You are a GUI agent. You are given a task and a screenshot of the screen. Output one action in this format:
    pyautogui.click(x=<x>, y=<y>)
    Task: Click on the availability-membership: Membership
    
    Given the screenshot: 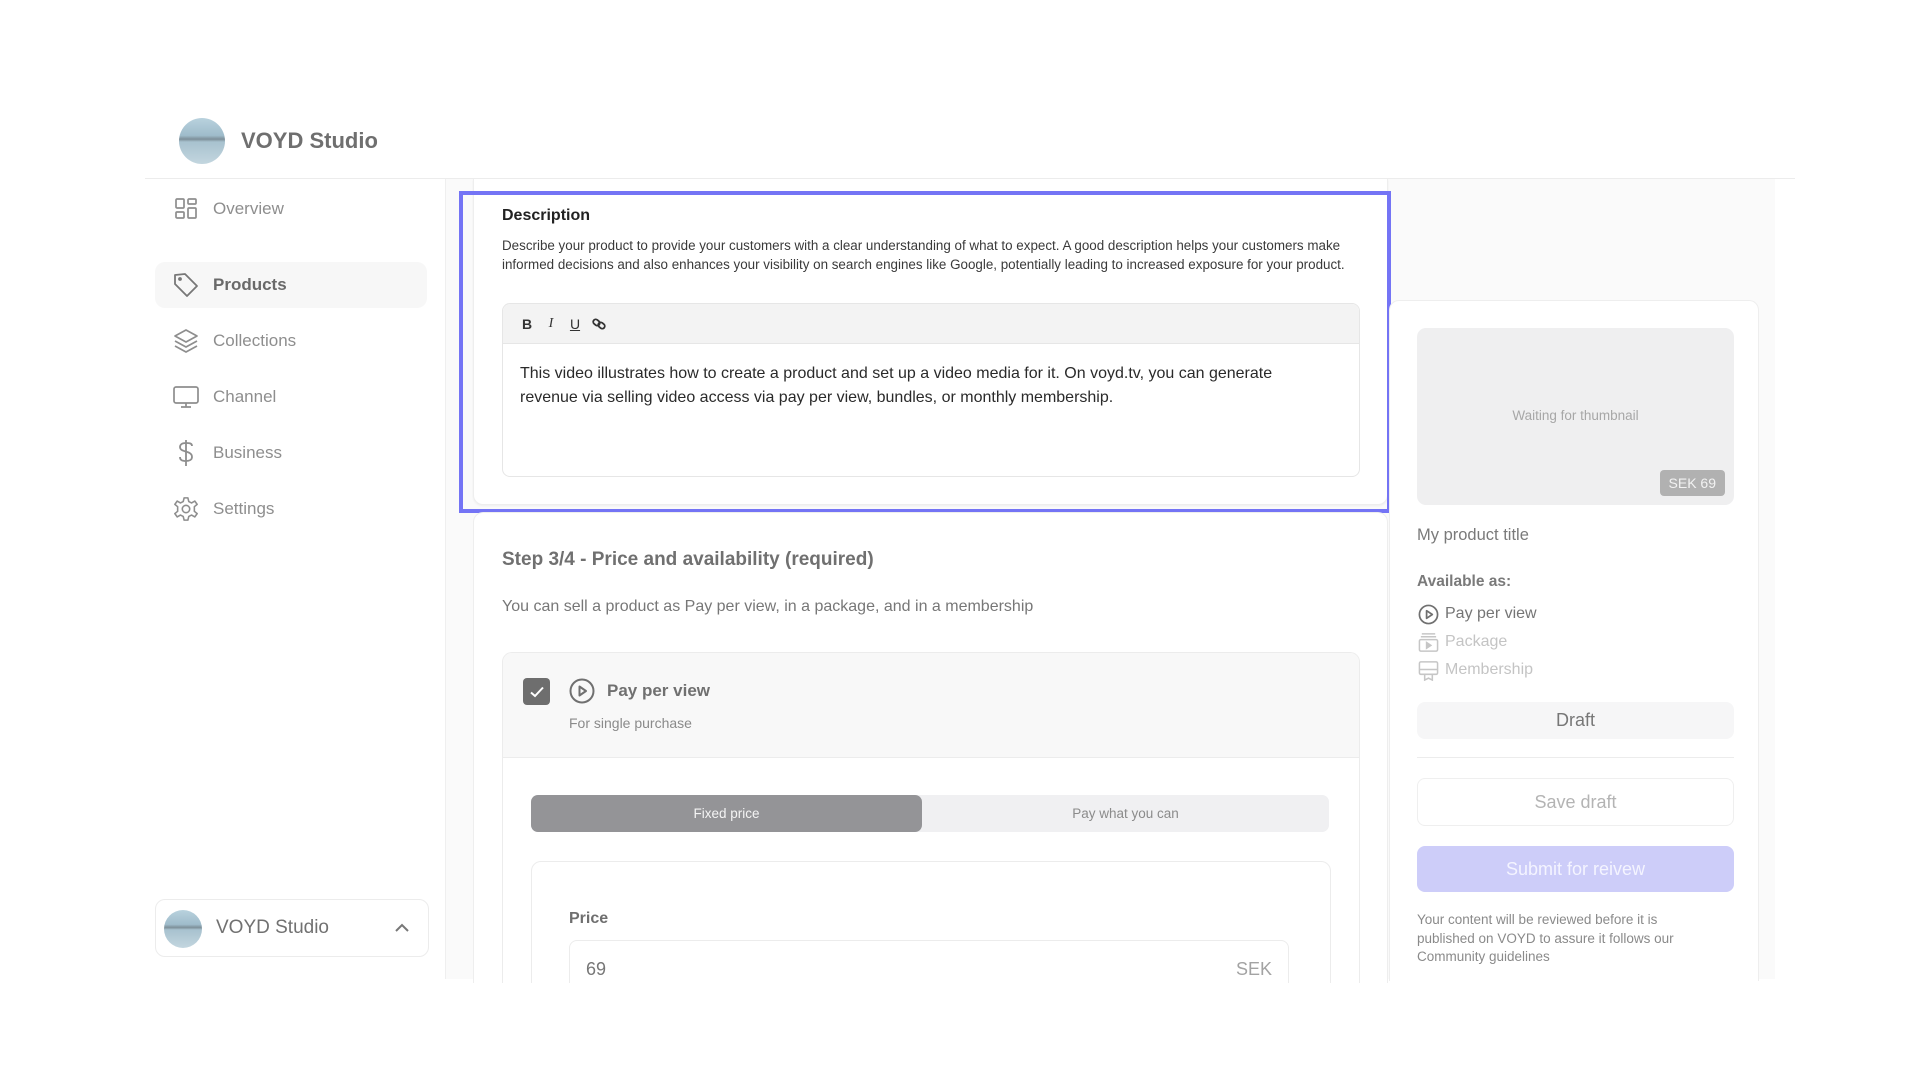 What is the action you would take?
    pyautogui.click(x=1475, y=670)
    